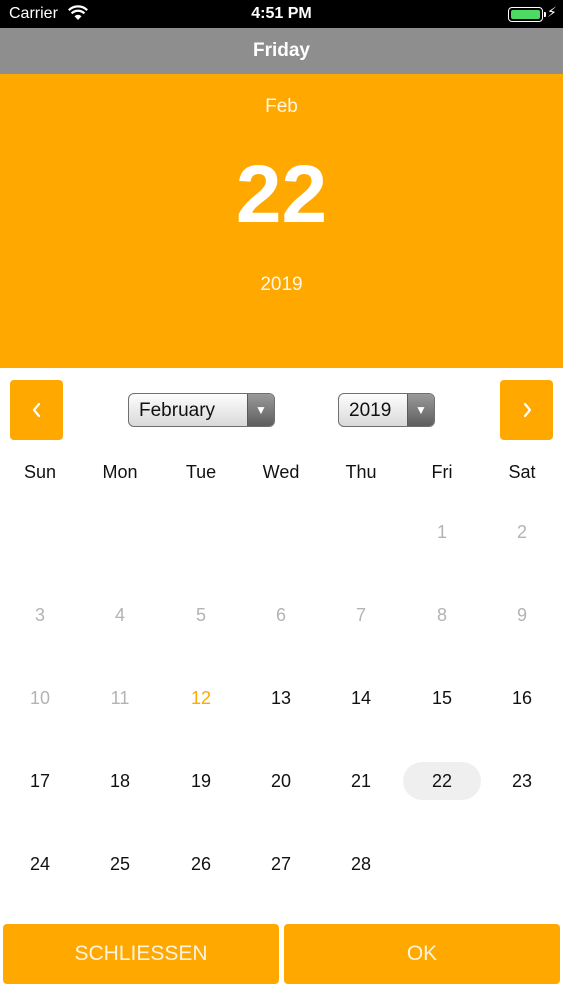 This screenshot has width=563, height=1000. What do you see at coordinates (442, 781) in the screenshot?
I see `calendar-day: 22` at bounding box center [442, 781].